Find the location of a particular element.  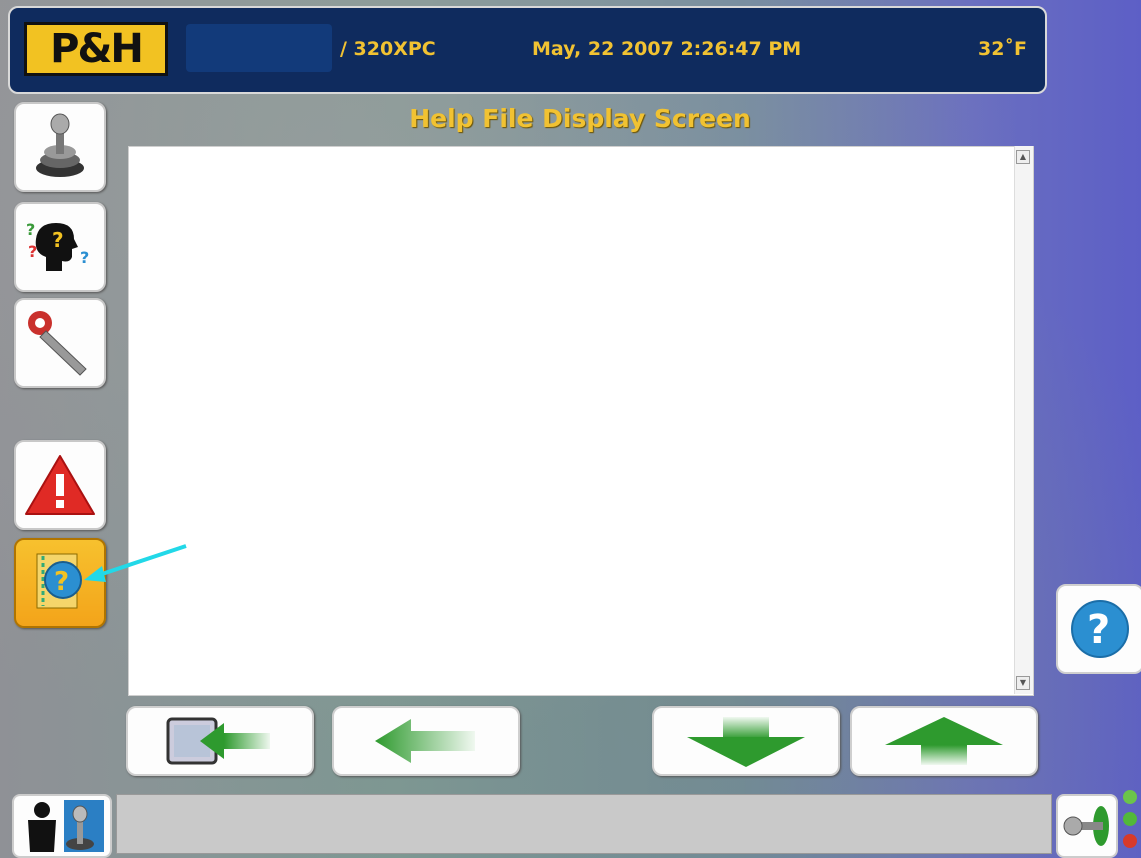

sidebar-item-help-questions: ? ? ? ? is located at coordinates (60, 247).